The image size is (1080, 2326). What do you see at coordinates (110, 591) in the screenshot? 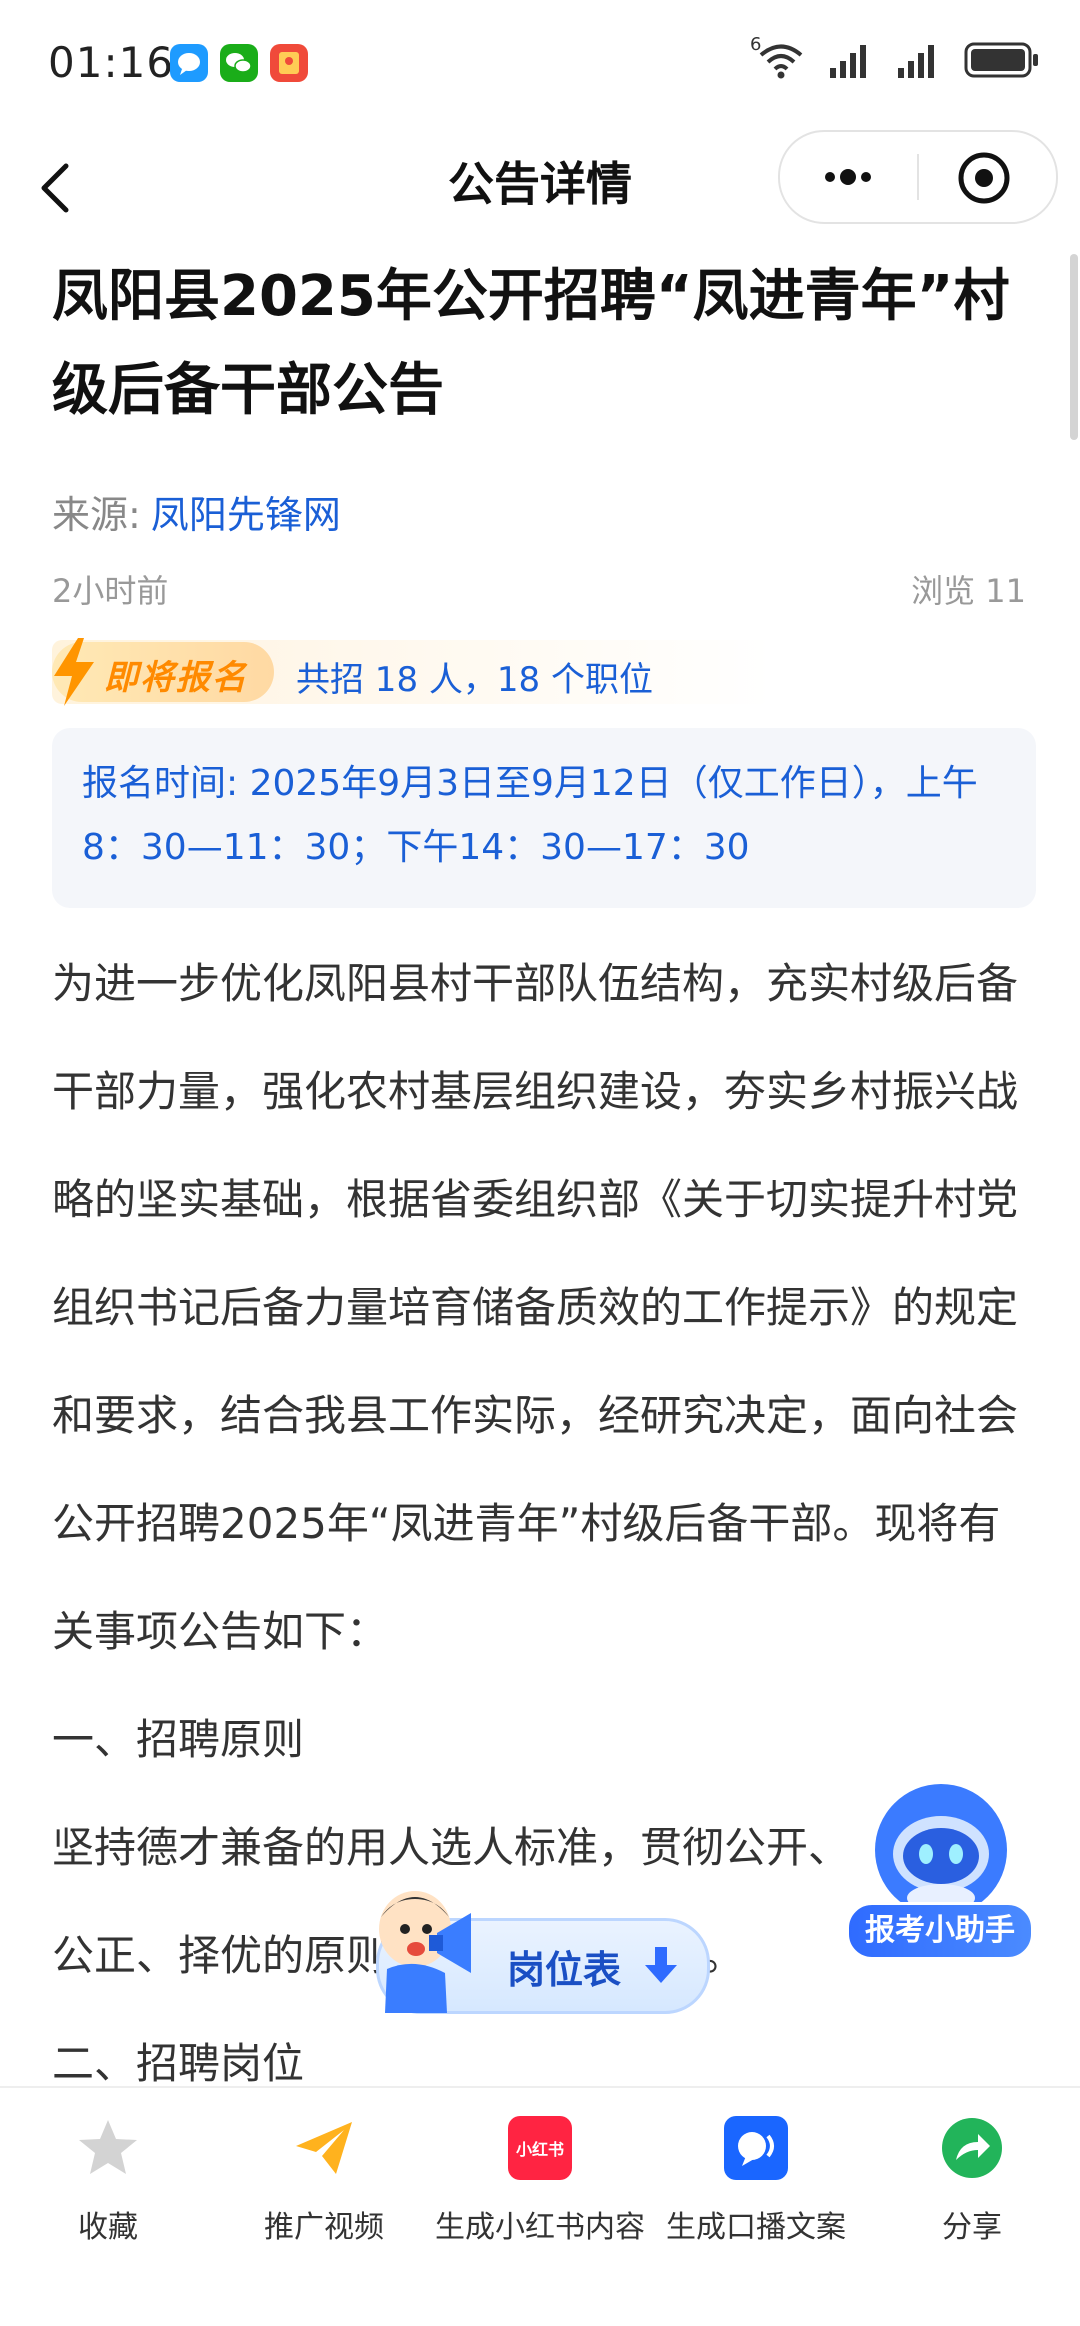
I see `publish-time: 2小时前` at bounding box center [110, 591].